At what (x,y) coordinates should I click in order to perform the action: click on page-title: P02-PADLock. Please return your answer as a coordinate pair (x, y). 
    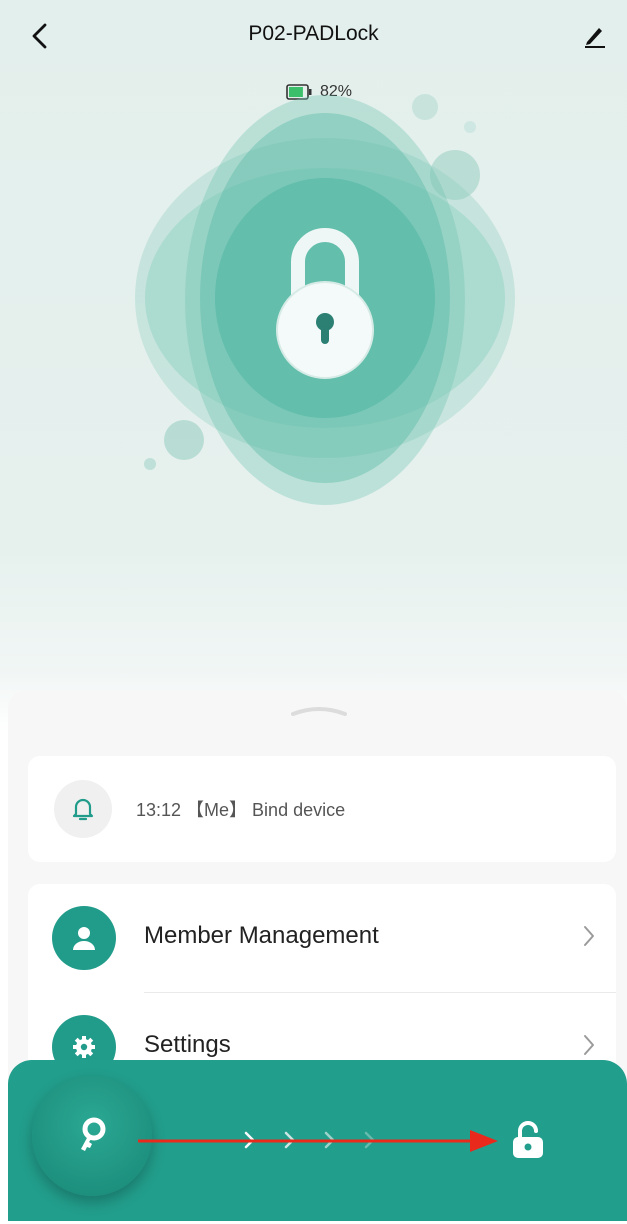
    Looking at the image, I should click on (313, 33).